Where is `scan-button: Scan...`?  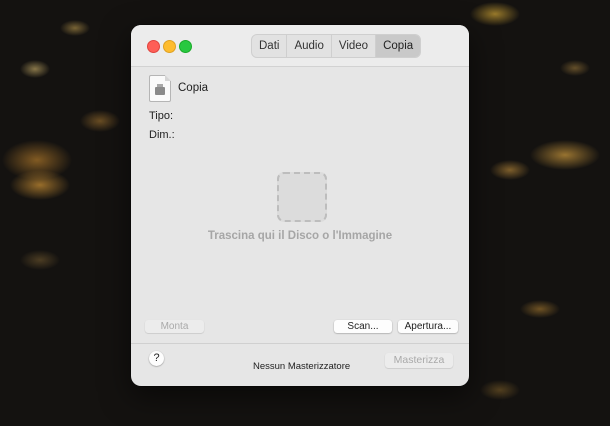 scan-button: Scan... is located at coordinates (363, 326).